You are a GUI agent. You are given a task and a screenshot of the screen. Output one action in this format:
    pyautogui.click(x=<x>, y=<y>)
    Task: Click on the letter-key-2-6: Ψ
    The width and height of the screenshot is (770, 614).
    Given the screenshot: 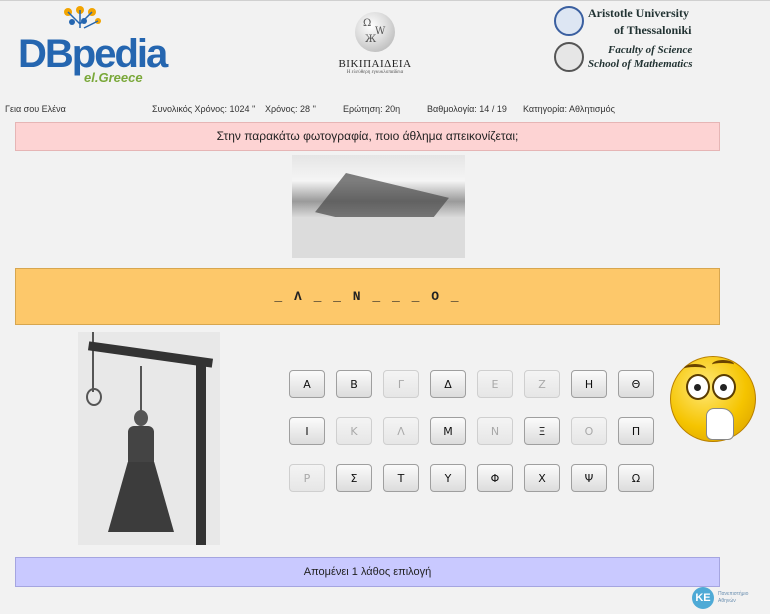 What is the action you would take?
    pyautogui.click(x=589, y=478)
    